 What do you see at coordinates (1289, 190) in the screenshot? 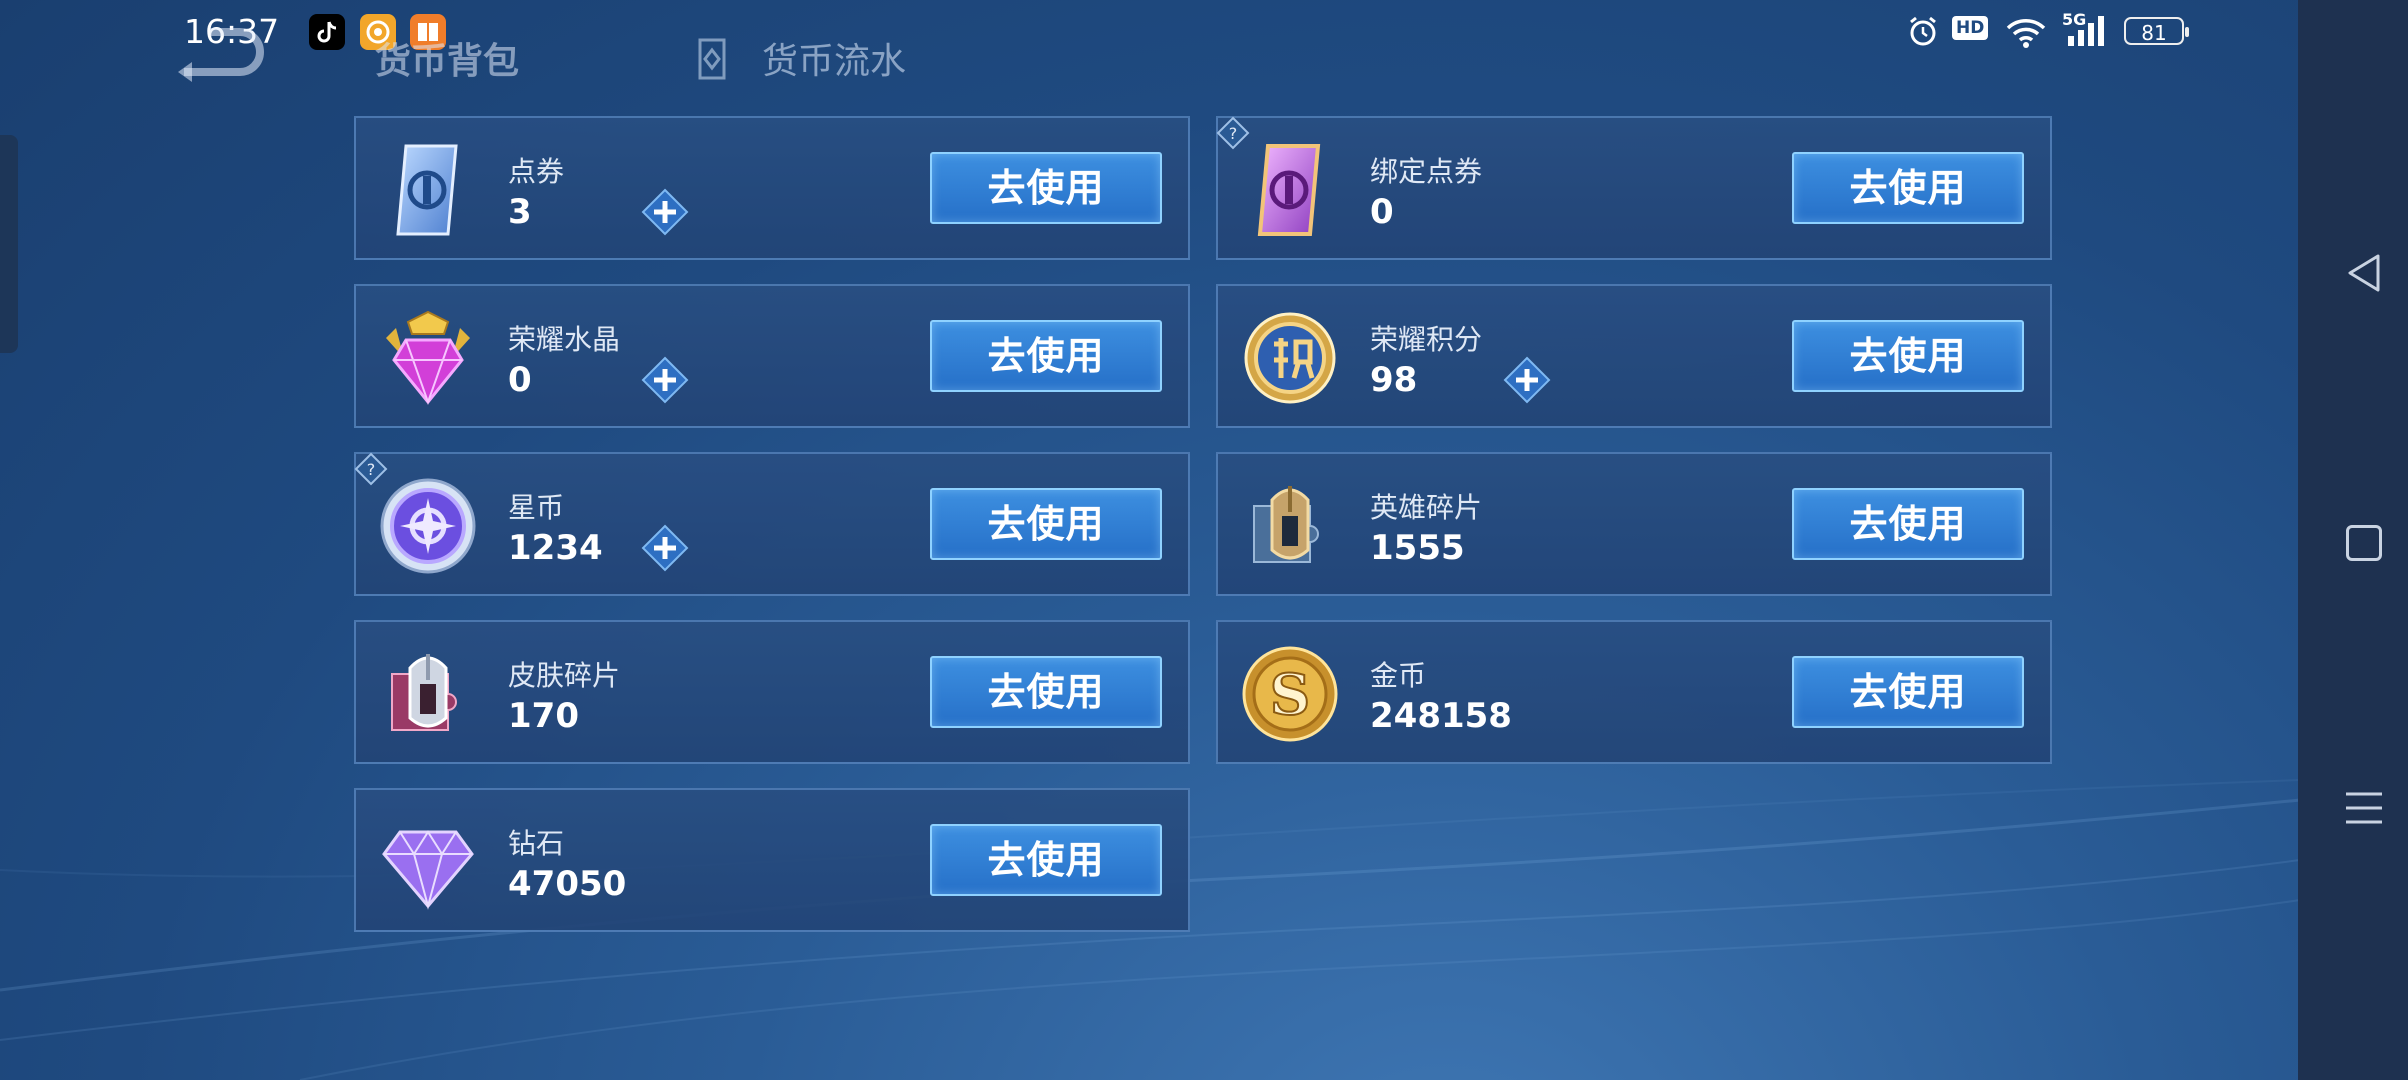
I see `ticket-purple-icon` at bounding box center [1289, 190].